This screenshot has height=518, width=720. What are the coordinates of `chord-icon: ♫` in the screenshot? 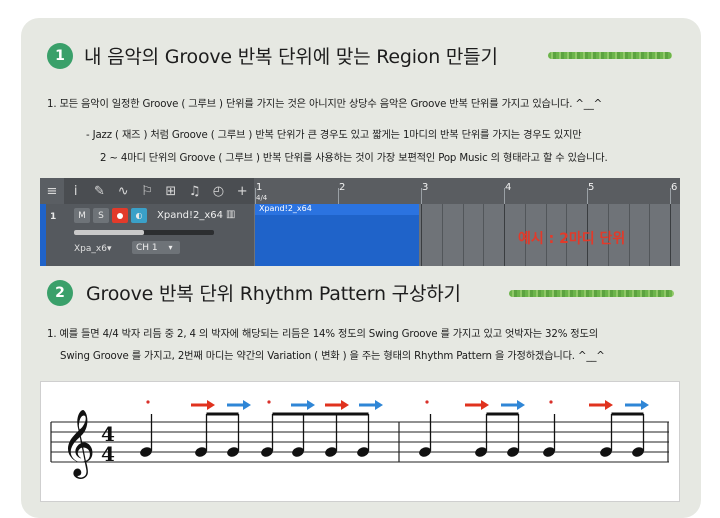 It's located at (195, 191).